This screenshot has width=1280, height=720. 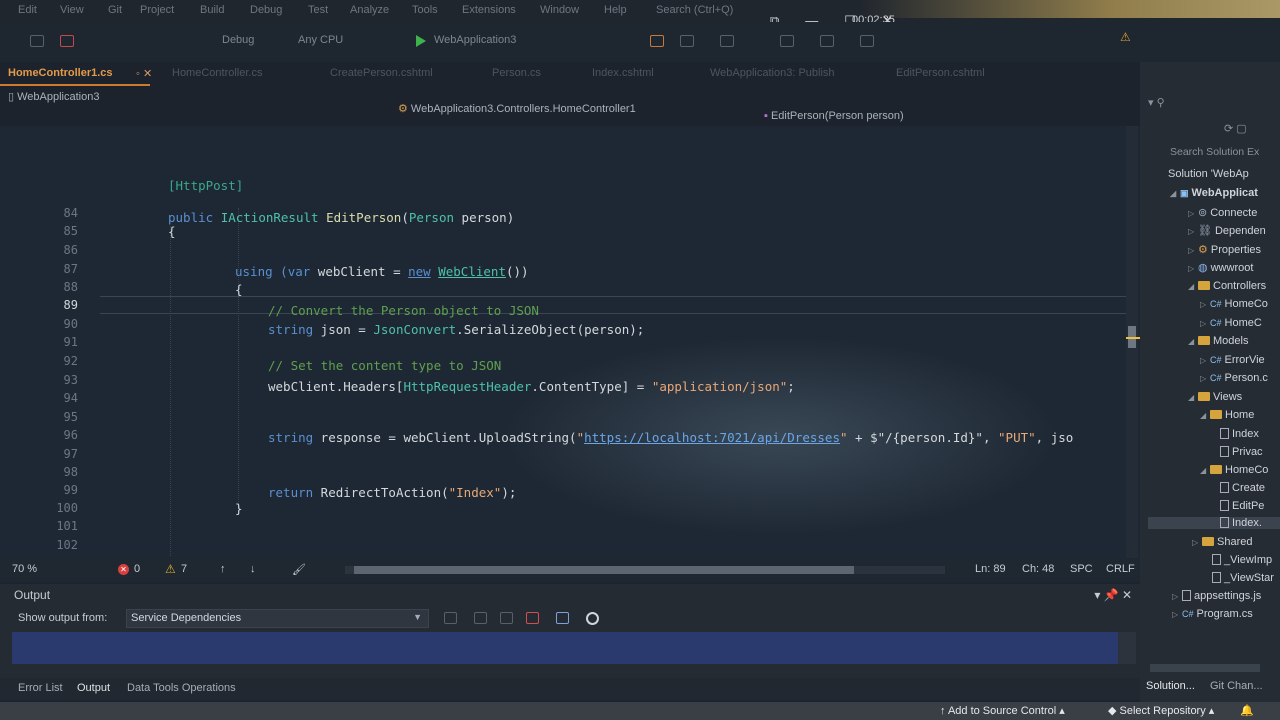 I want to click on tab-person: Person.cs, so click(x=516, y=73).